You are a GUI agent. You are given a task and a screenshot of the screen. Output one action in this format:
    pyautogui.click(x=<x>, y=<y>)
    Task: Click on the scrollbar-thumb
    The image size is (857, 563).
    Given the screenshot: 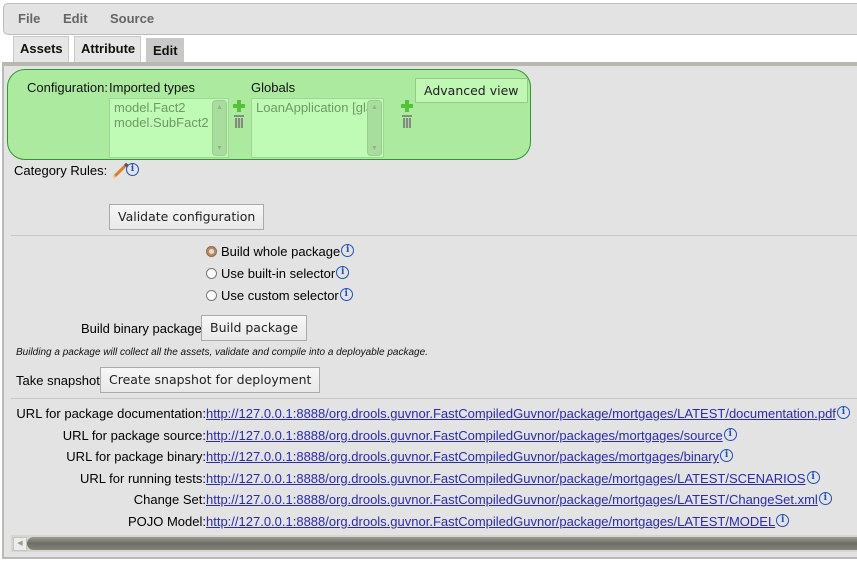 What is the action you would take?
    pyautogui.click(x=442, y=543)
    